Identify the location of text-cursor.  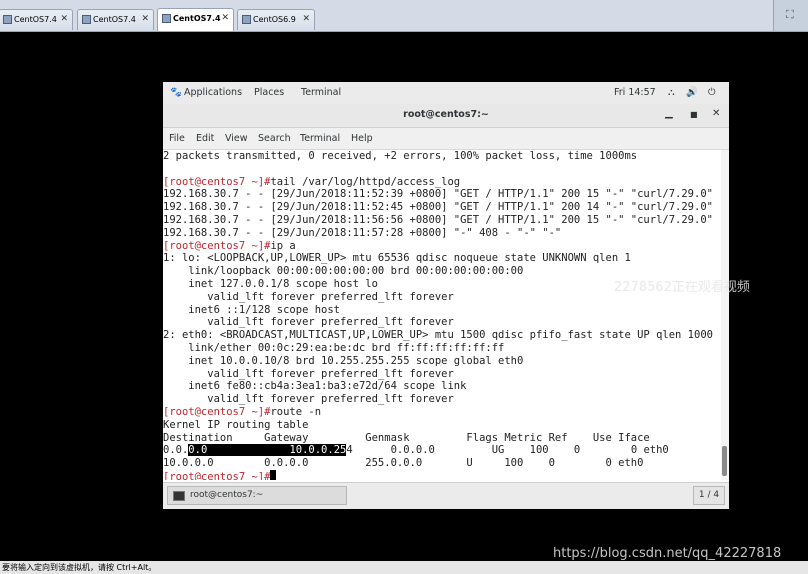
(273, 474).